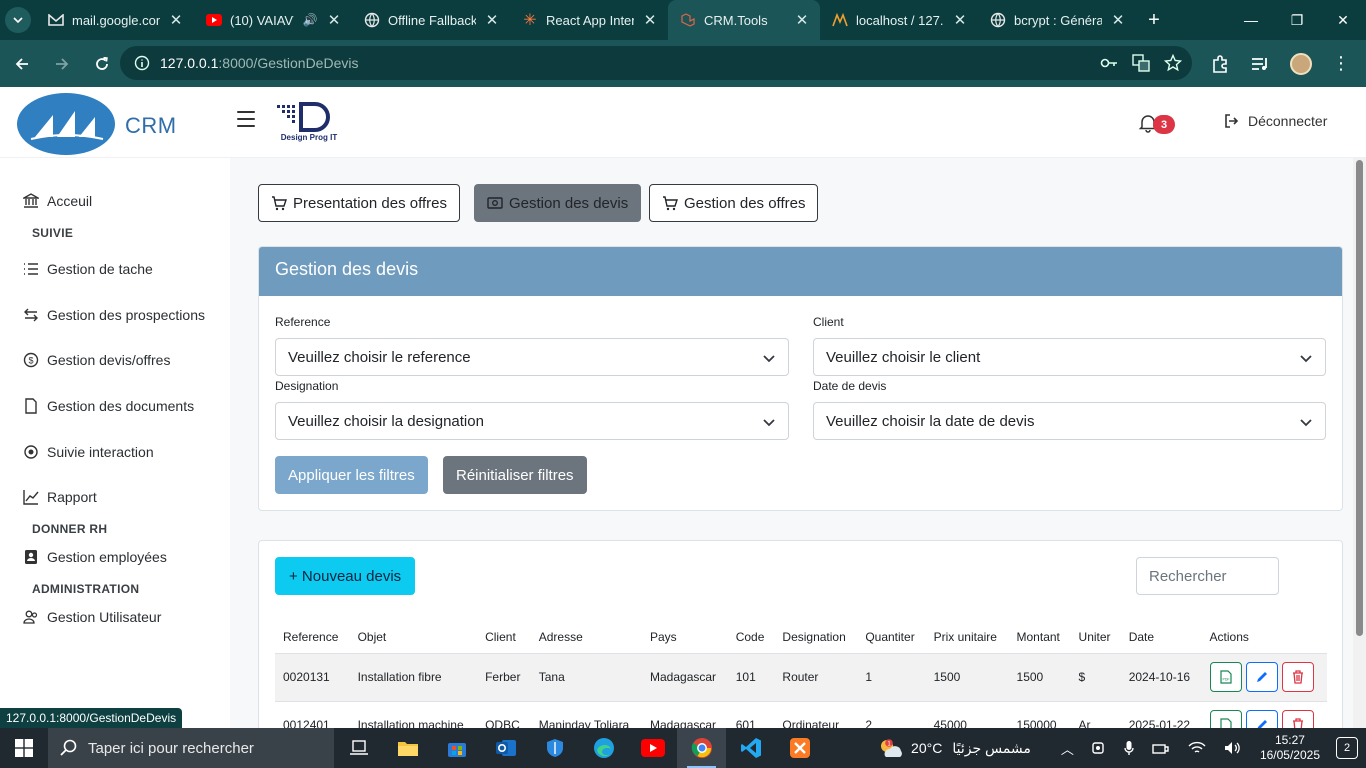 This screenshot has height=768, width=1366. I want to click on sidebar-item-label: Gestion des prospections, so click(126, 315).